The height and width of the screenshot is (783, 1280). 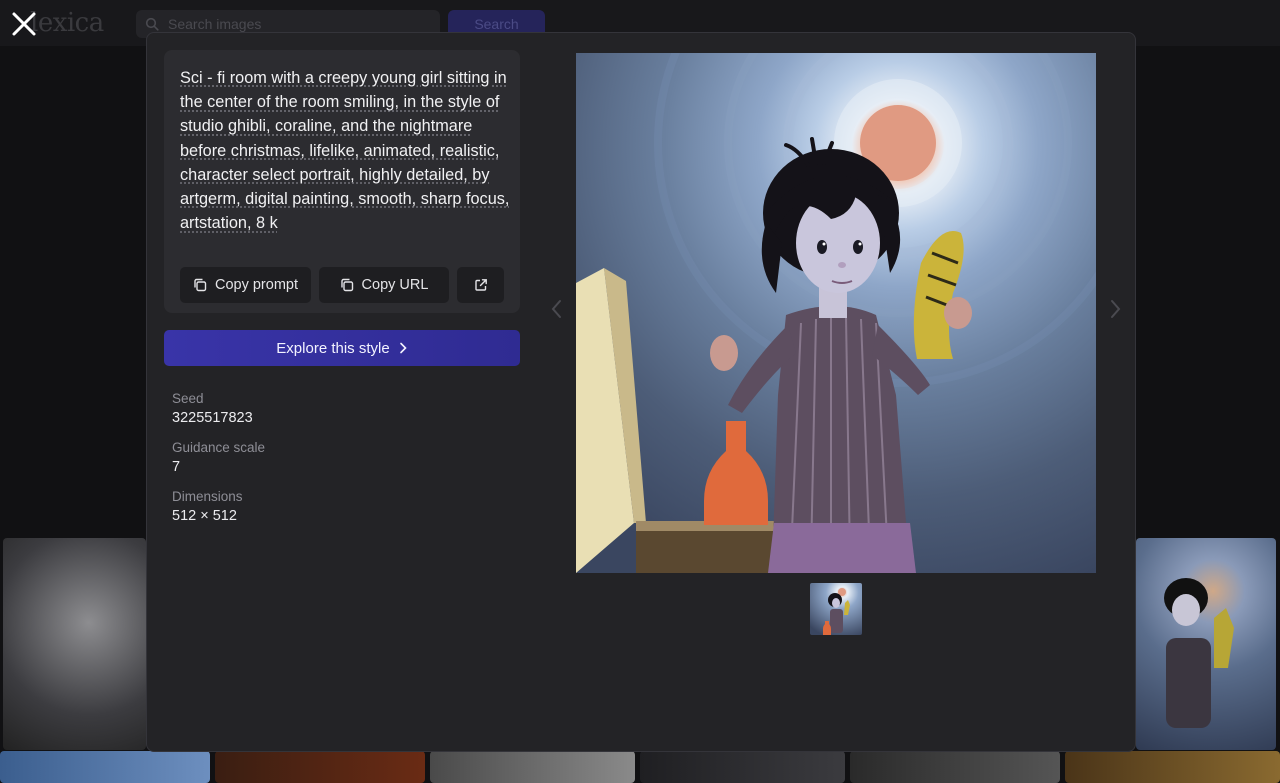 I want to click on chevron-left-icon, so click(x=556, y=309).